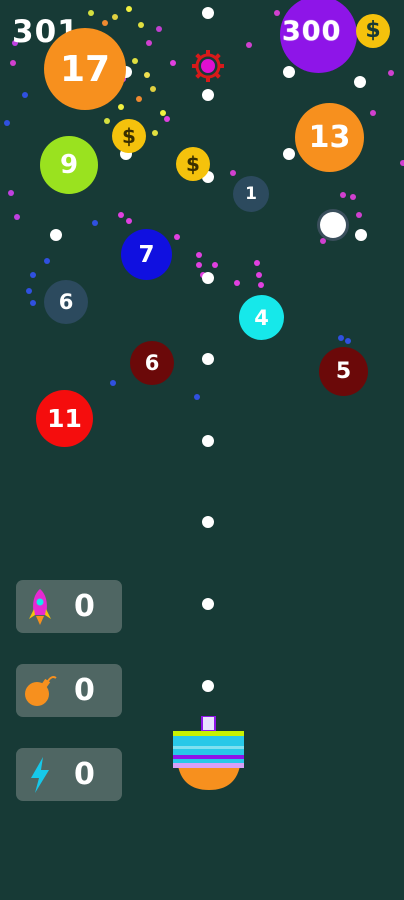 The image size is (404, 900). I want to click on ball-number: 5, so click(343, 371).